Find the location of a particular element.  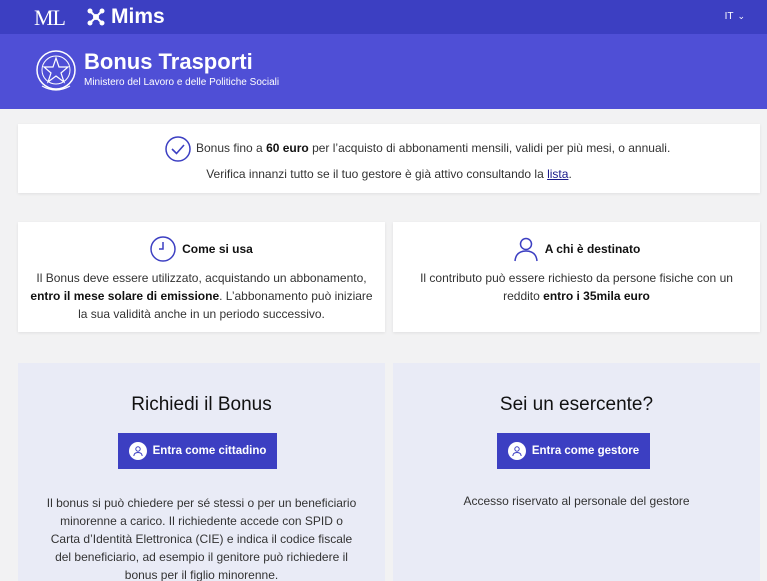

list-link: lista is located at coordinates (557, 174).